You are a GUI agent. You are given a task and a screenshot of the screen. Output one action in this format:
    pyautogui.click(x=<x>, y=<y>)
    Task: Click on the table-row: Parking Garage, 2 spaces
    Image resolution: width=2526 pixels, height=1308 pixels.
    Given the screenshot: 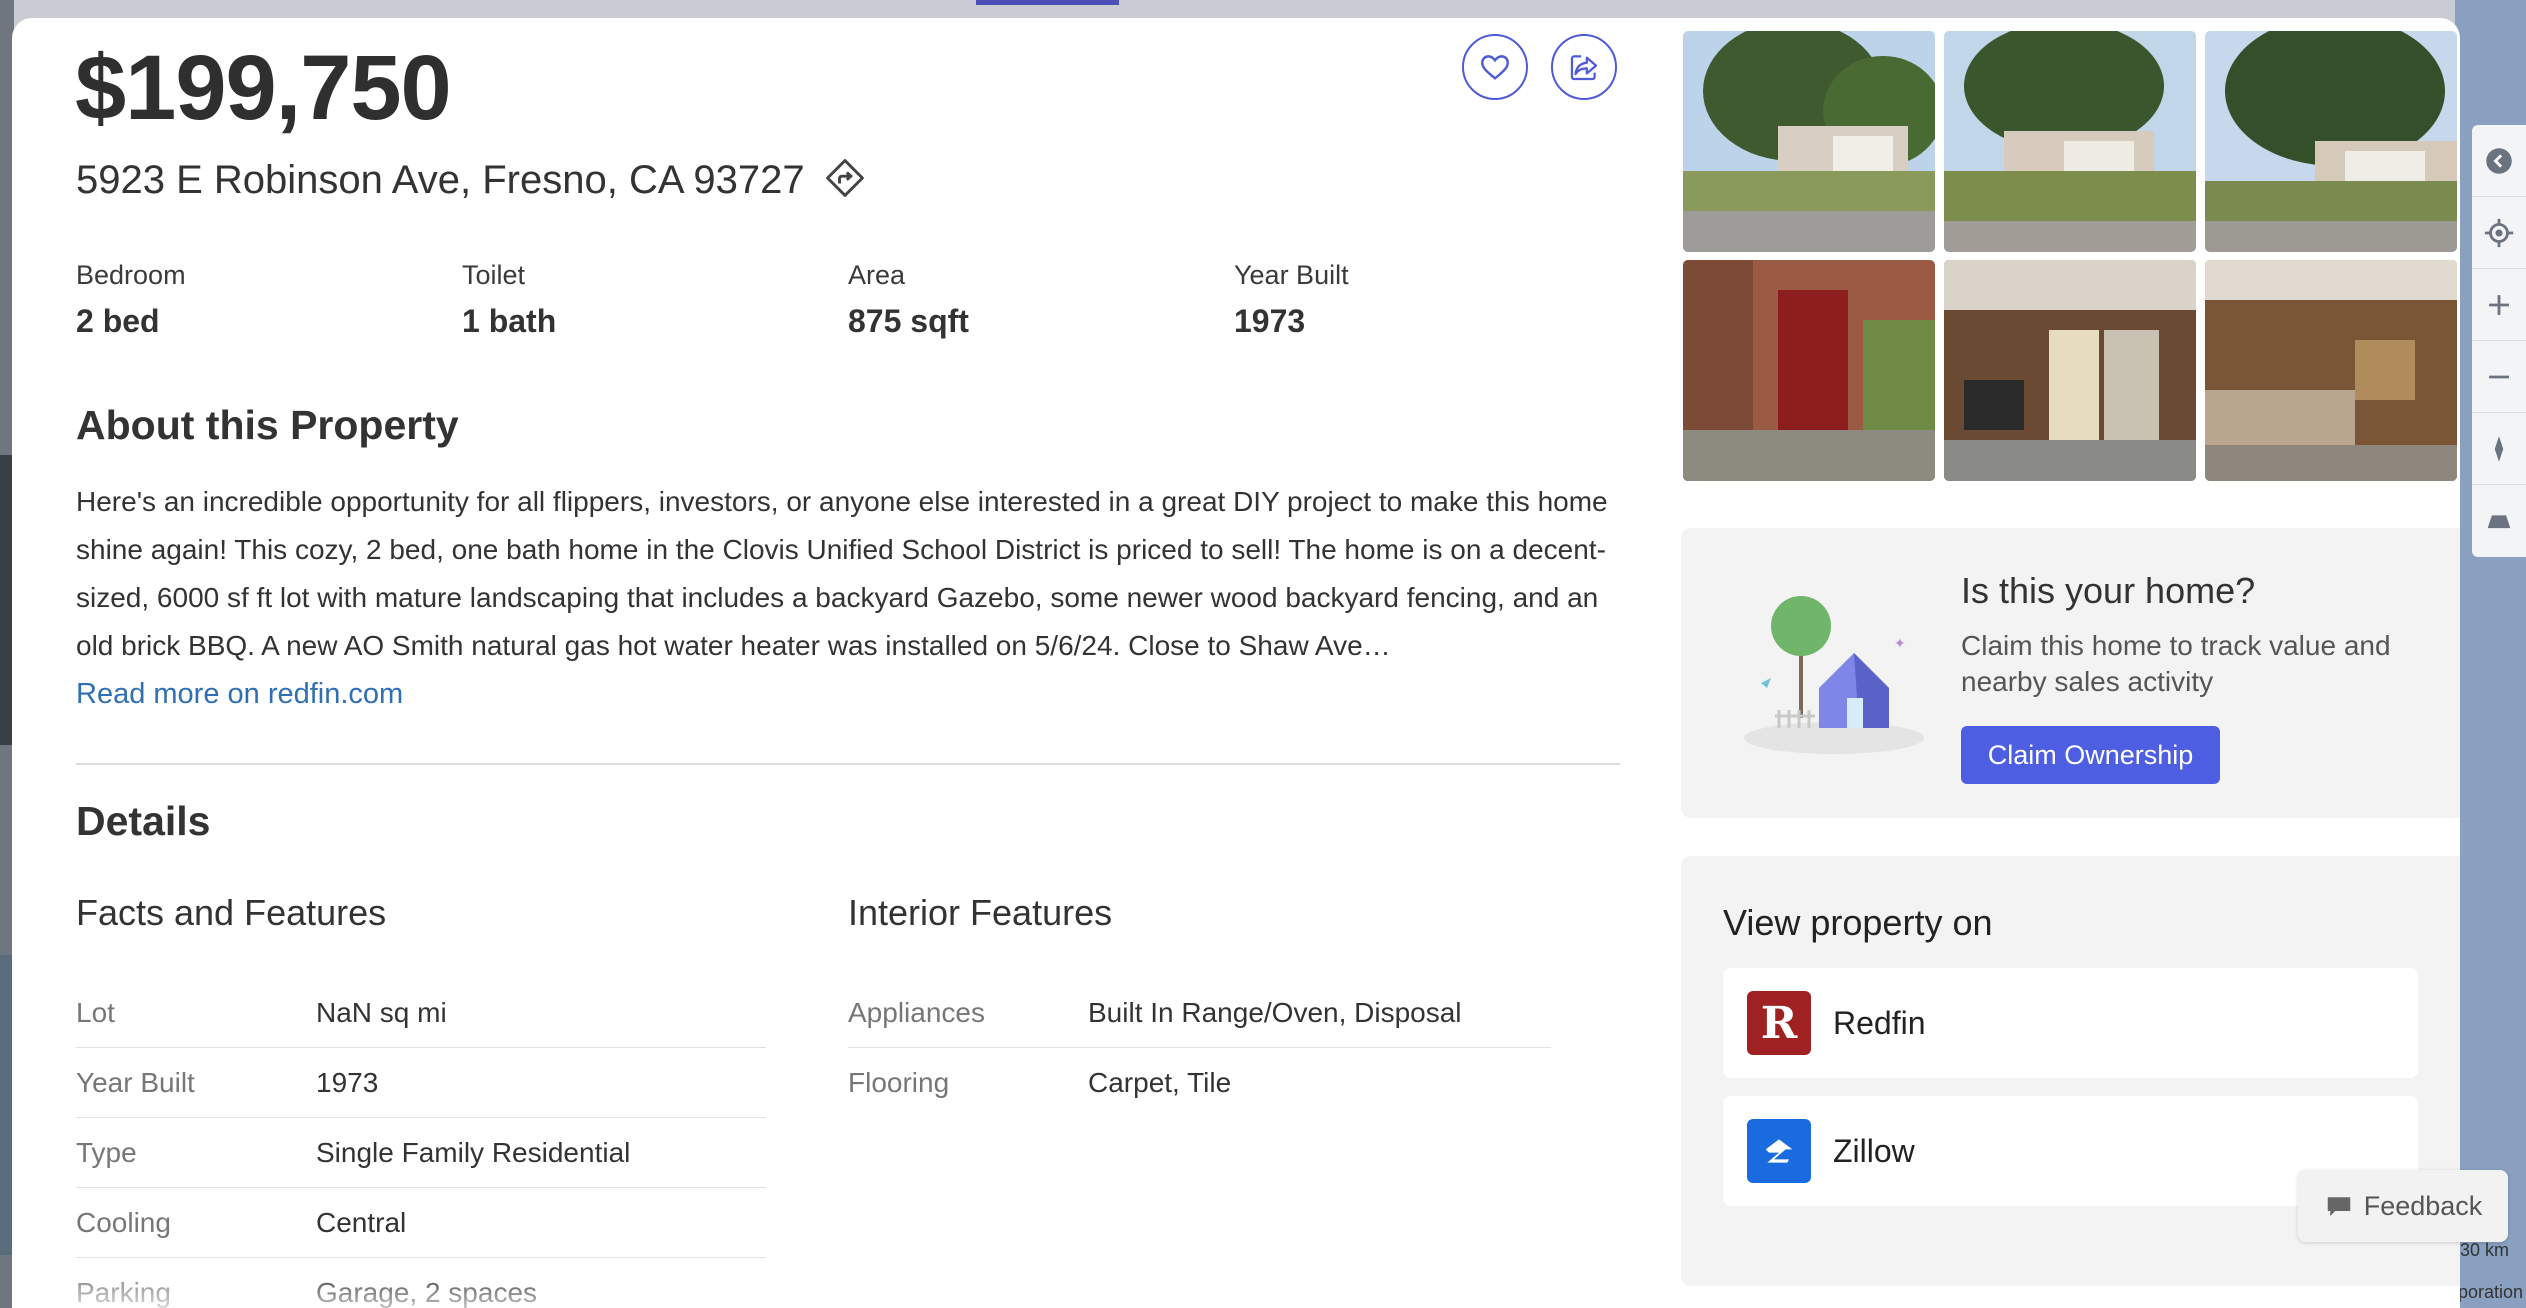 What is the action you would take?
    pyautogui.click(x=421, y=1283)
    